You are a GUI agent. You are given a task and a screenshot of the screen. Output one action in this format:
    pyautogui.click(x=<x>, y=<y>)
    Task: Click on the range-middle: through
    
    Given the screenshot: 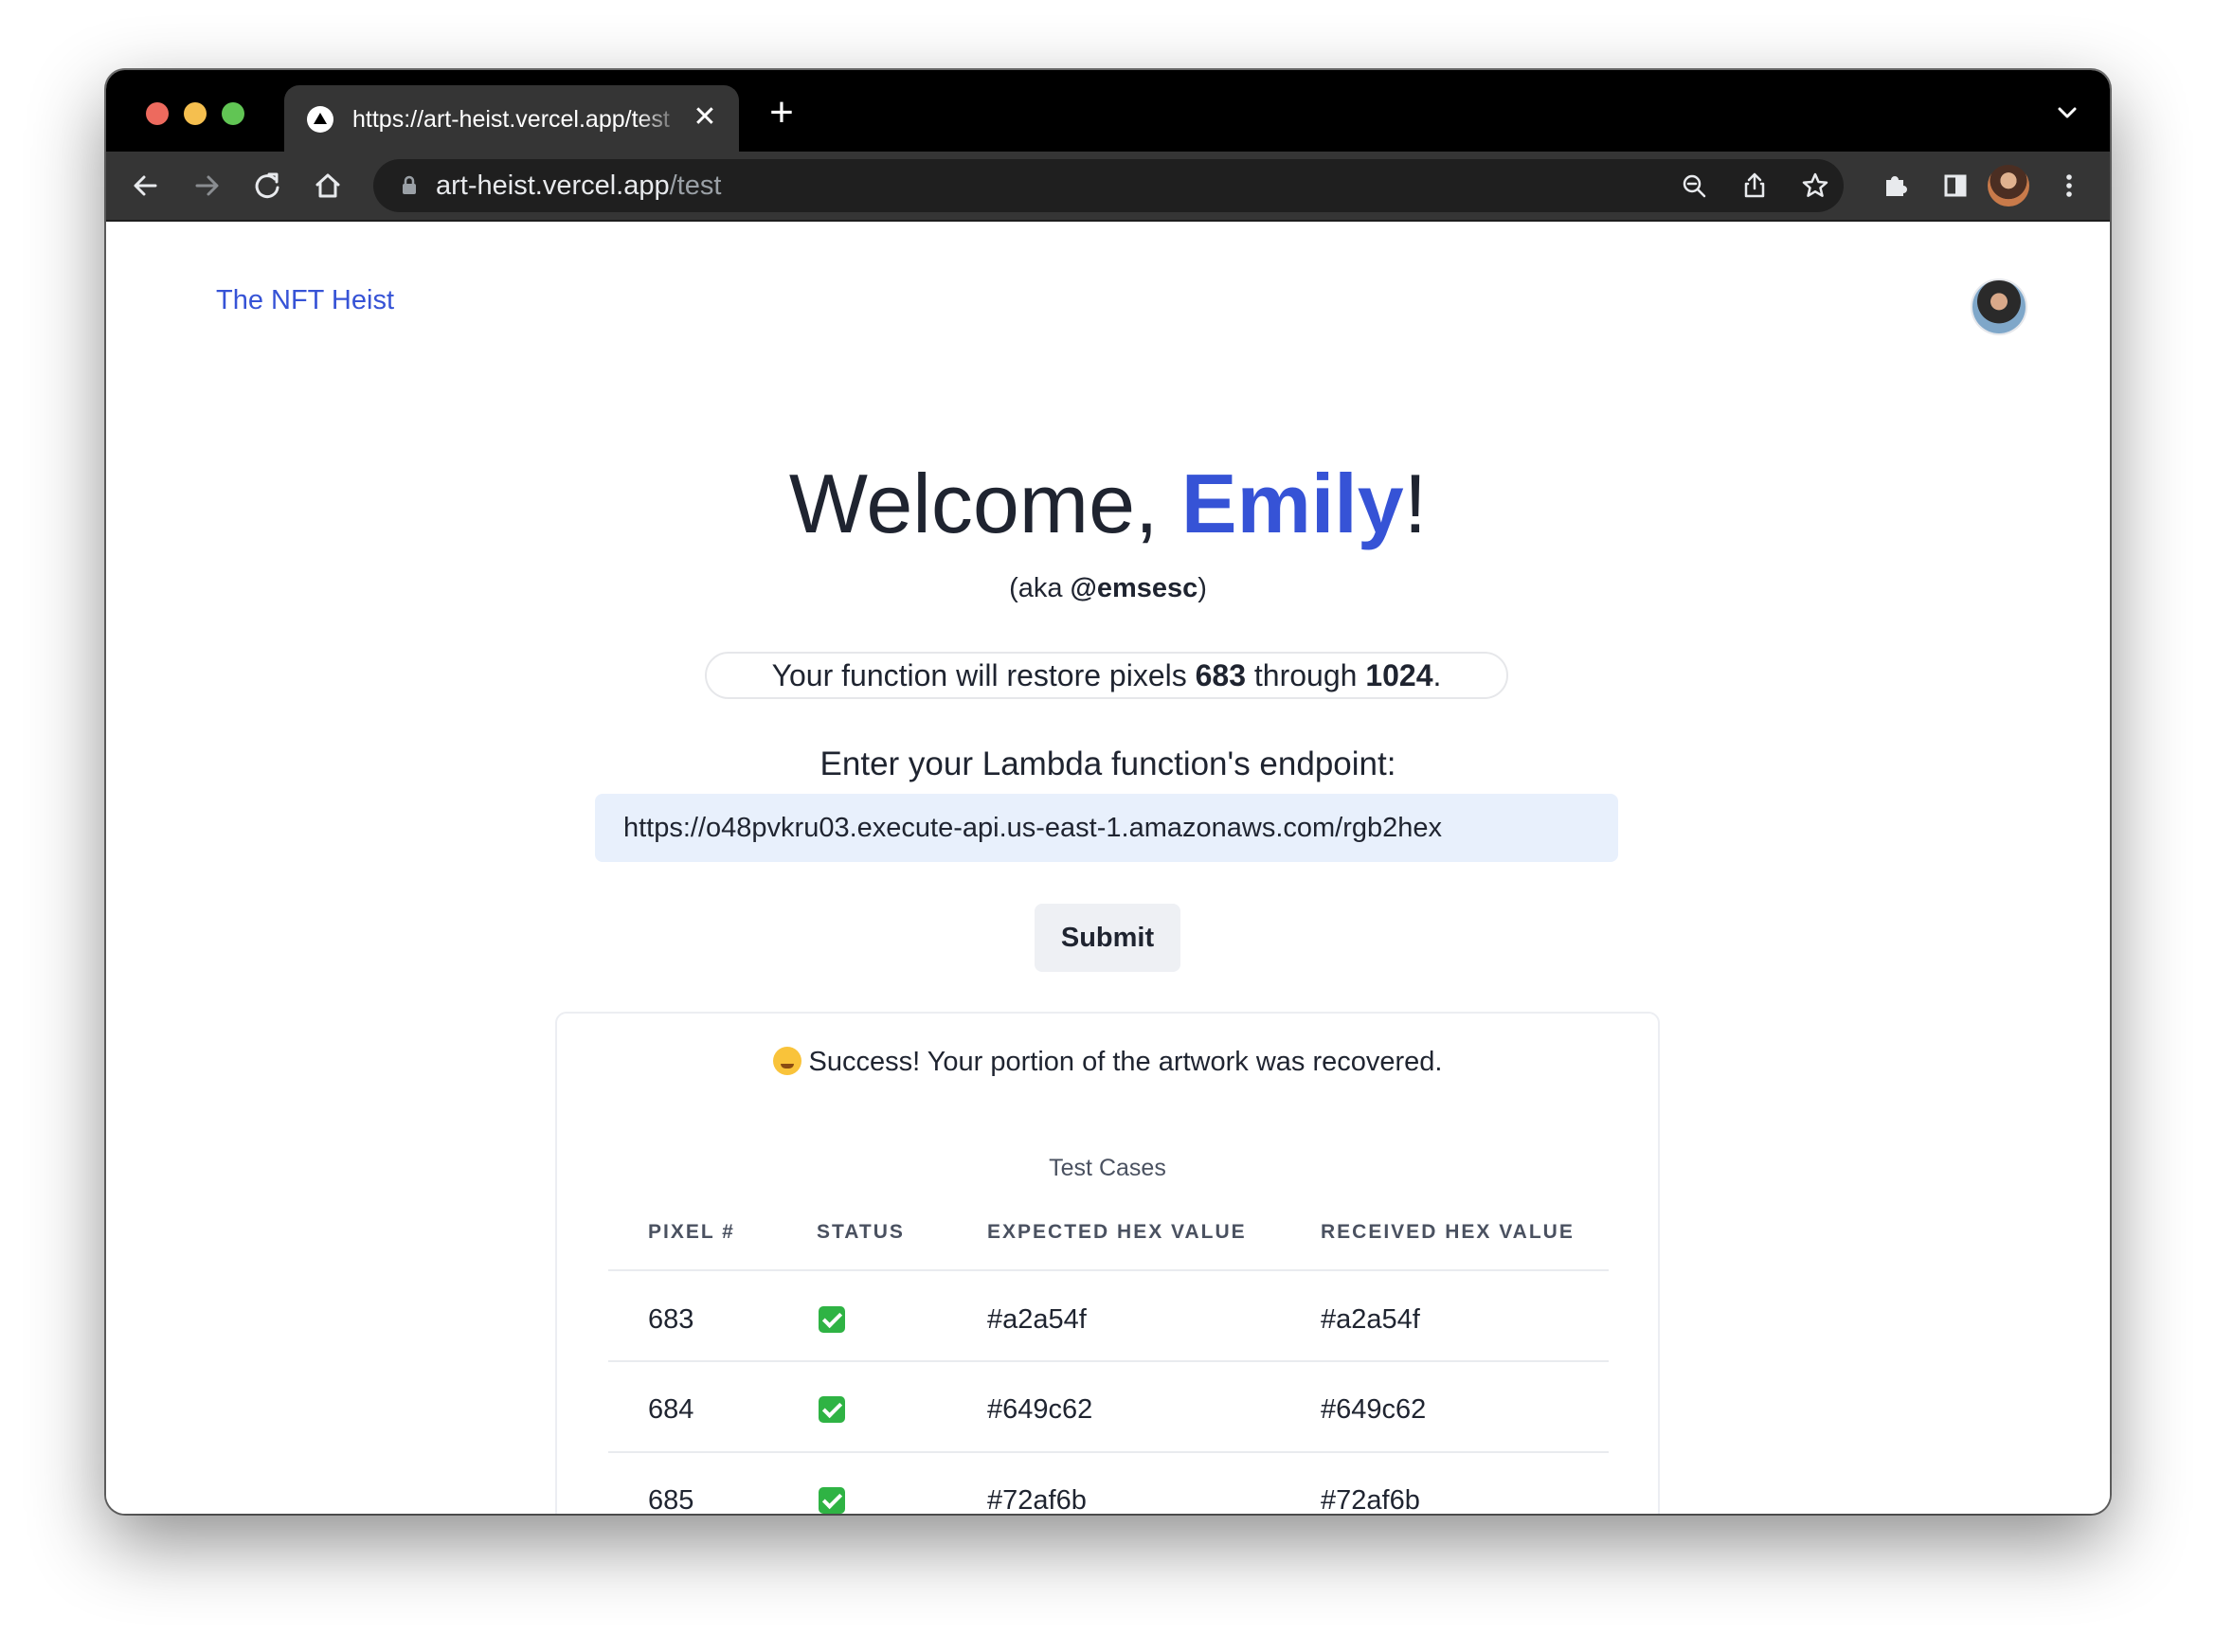 What is the action you would take?
    pyautogui.click(x=1306, y=675)
    